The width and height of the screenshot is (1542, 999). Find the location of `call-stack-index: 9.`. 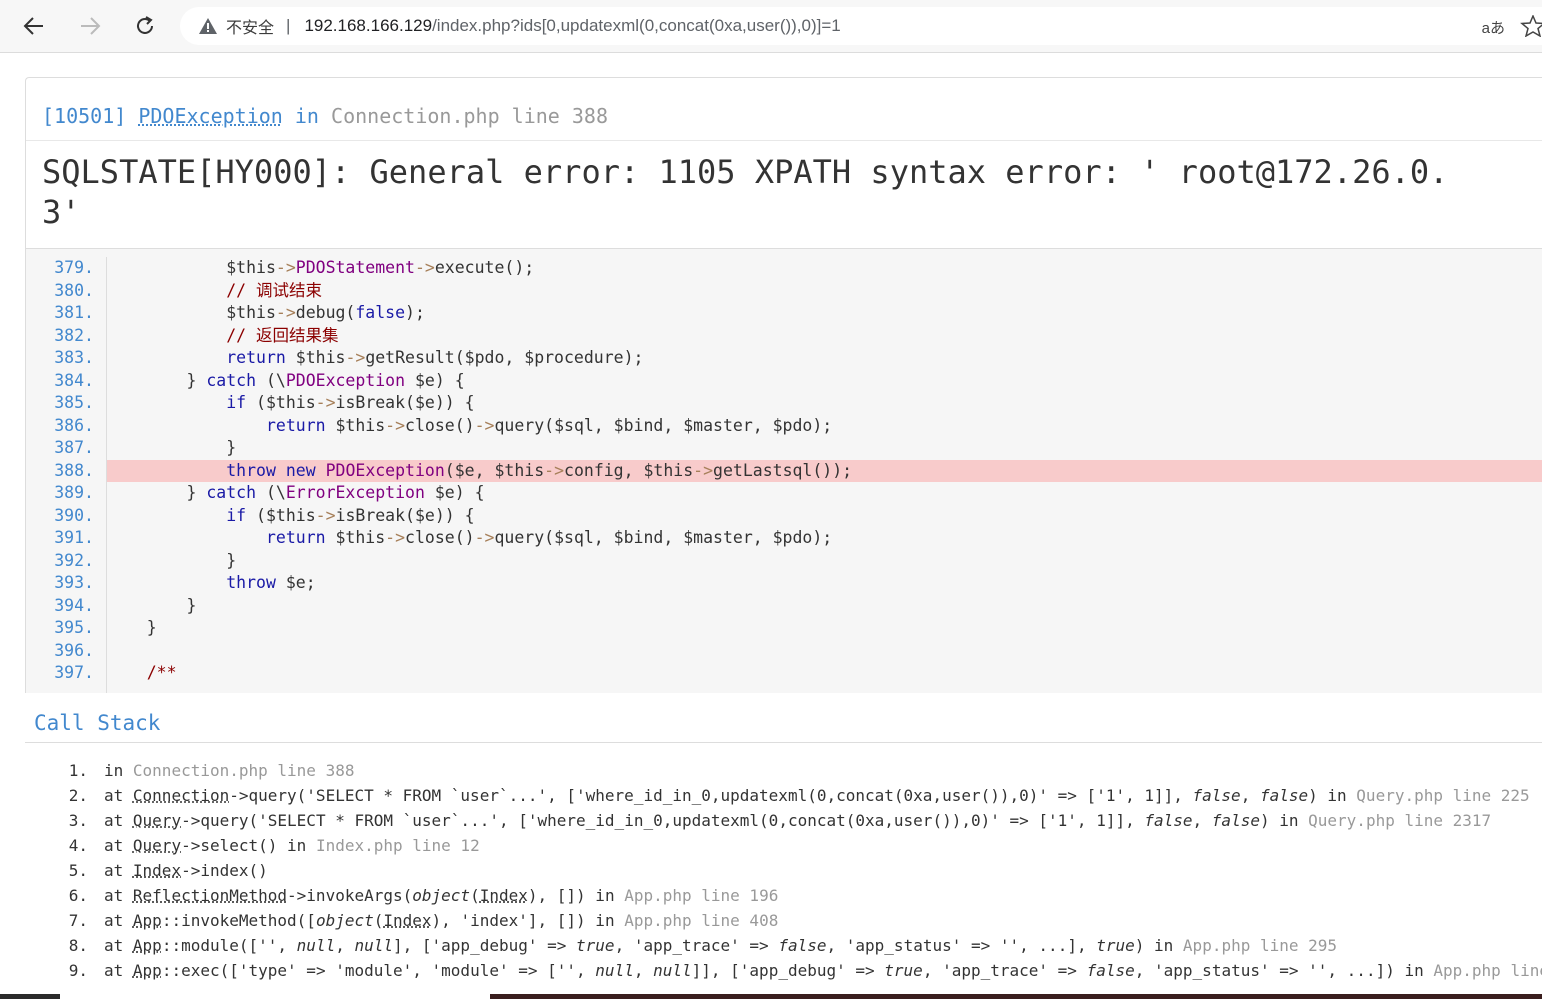

call-stack-index: 9. is located at coordinates (78, 970).